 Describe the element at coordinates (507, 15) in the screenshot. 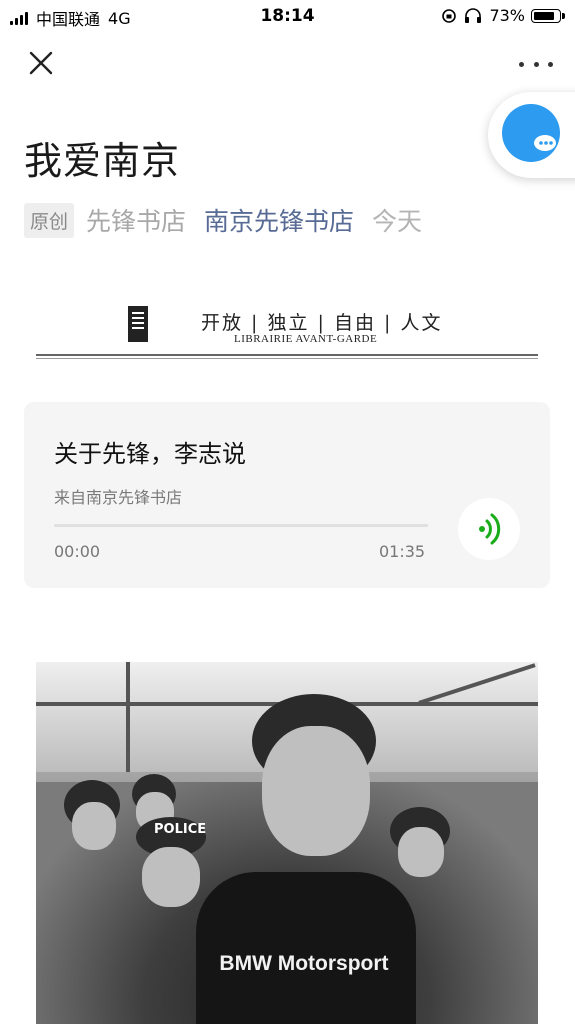

I see `battery-percent: 73%` at that location.